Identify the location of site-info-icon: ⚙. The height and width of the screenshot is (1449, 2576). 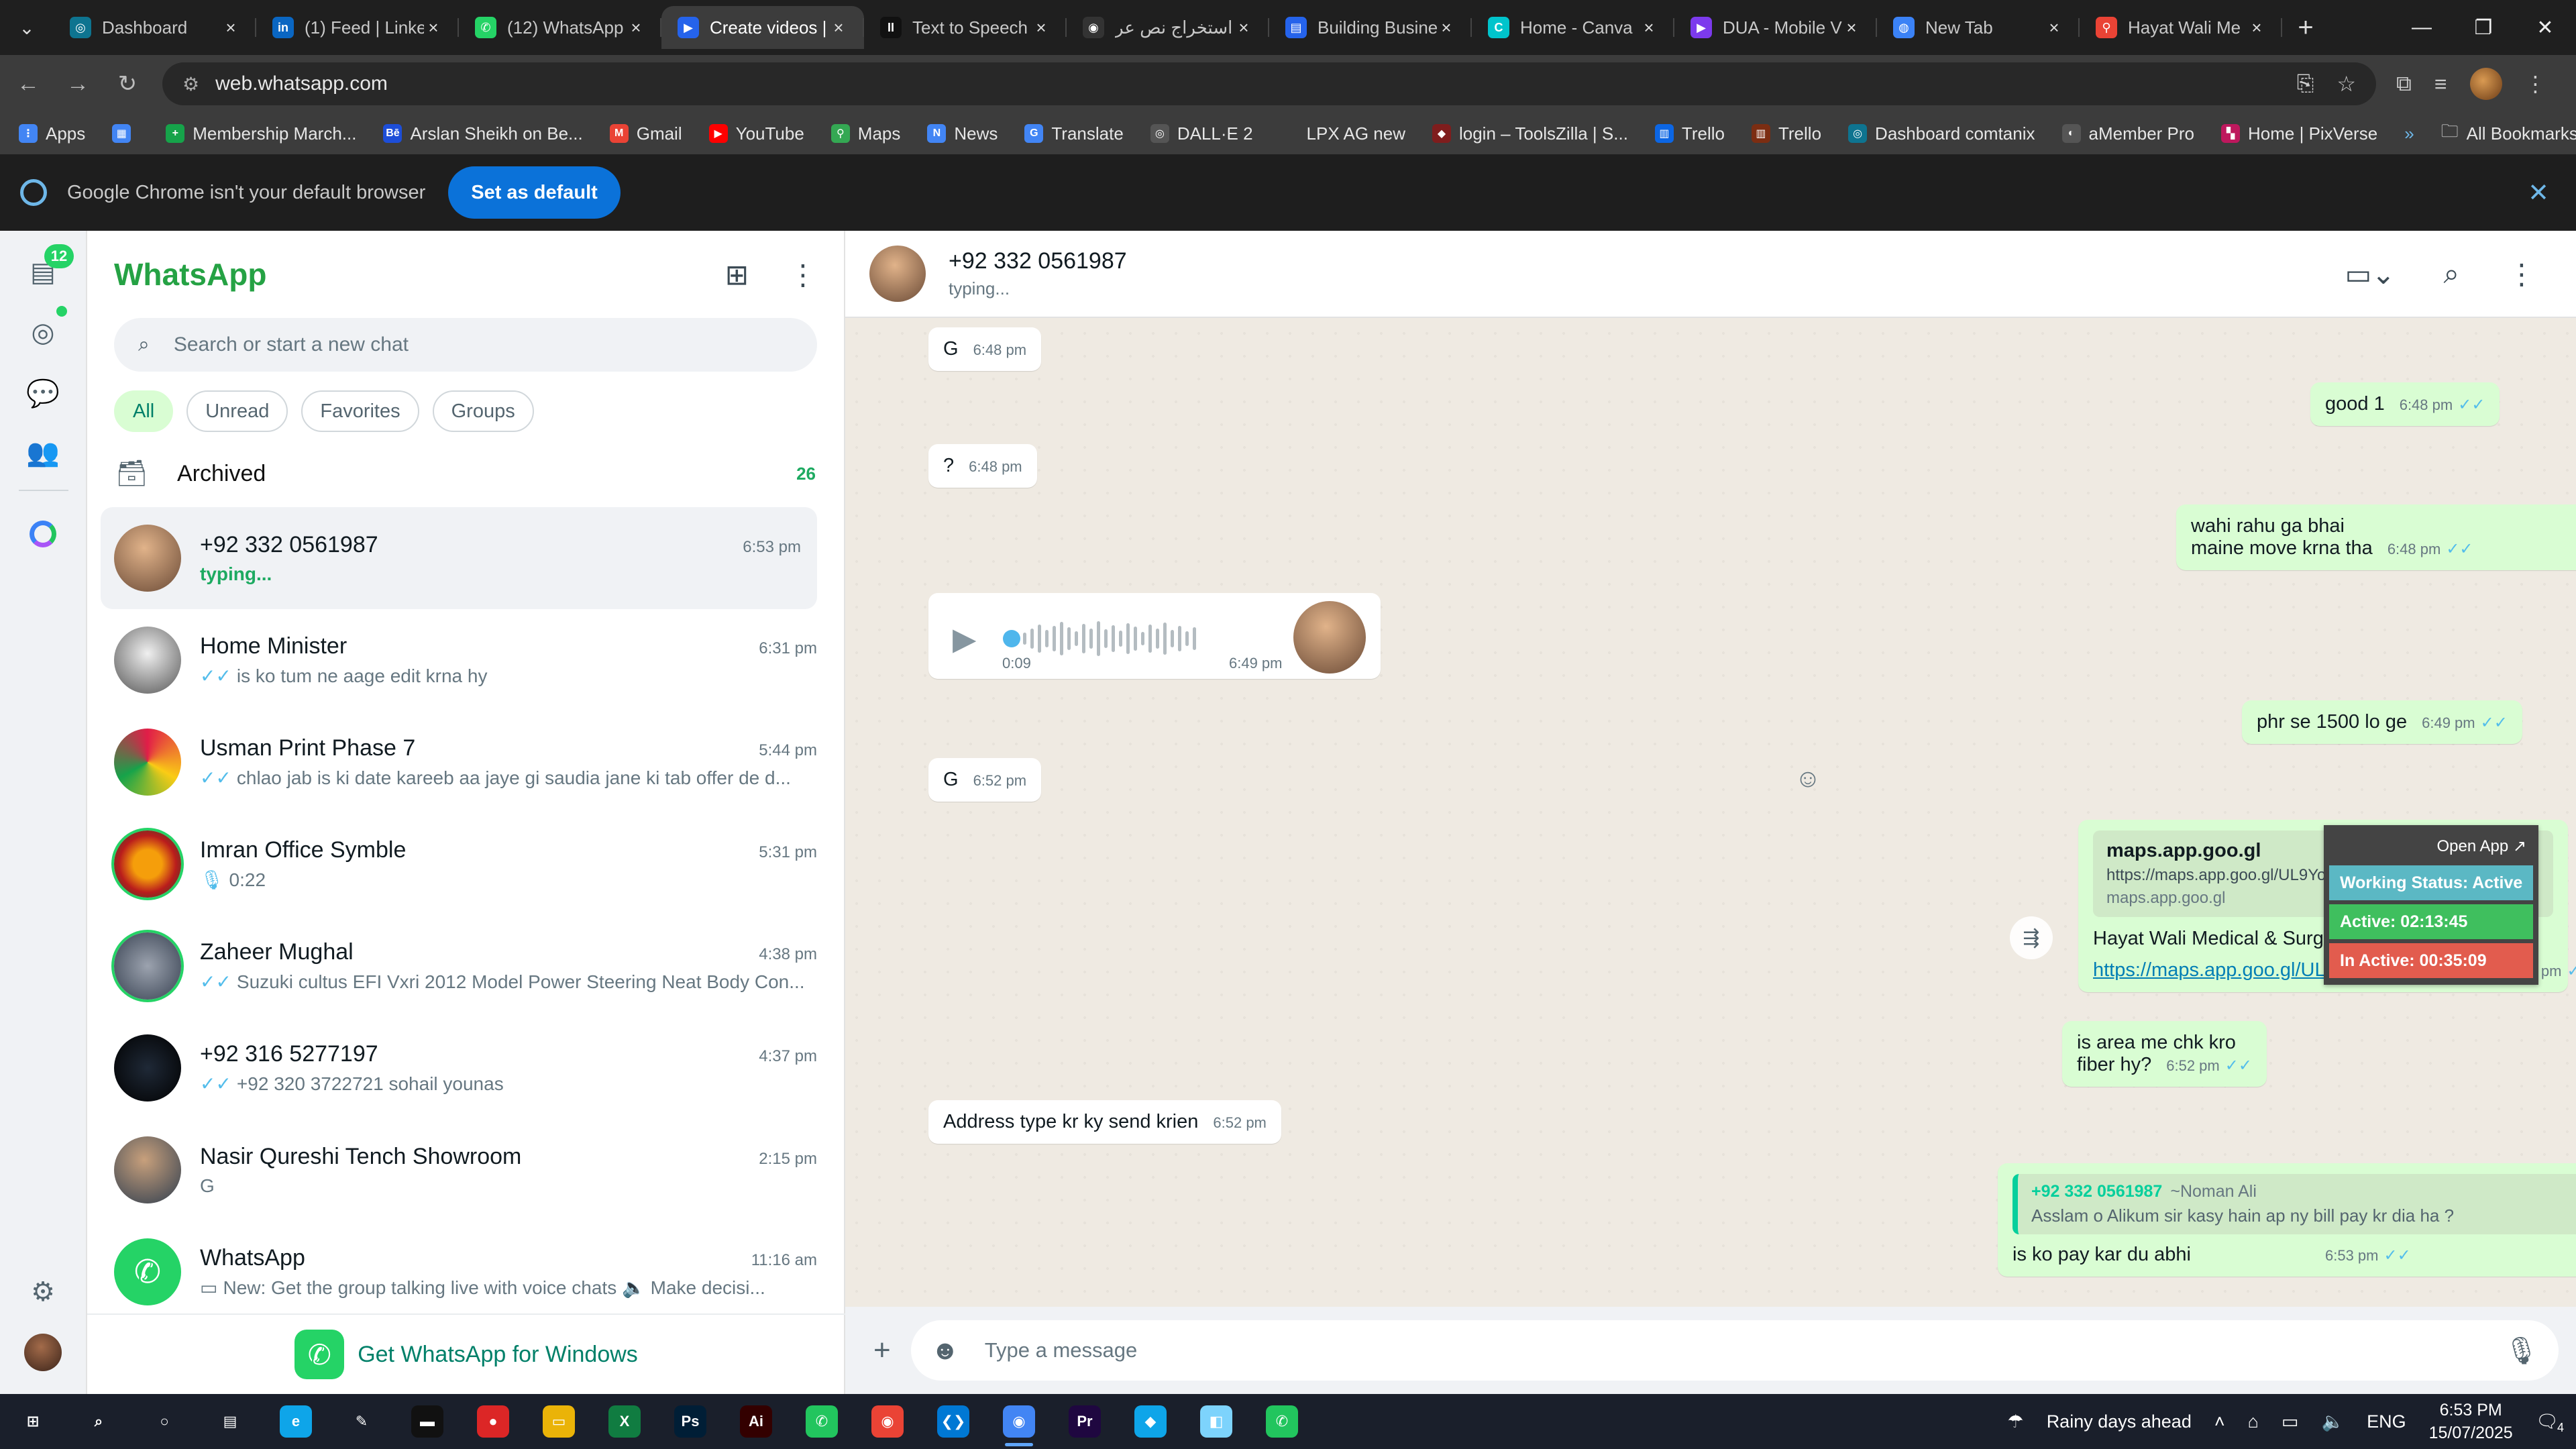
(190, 84).